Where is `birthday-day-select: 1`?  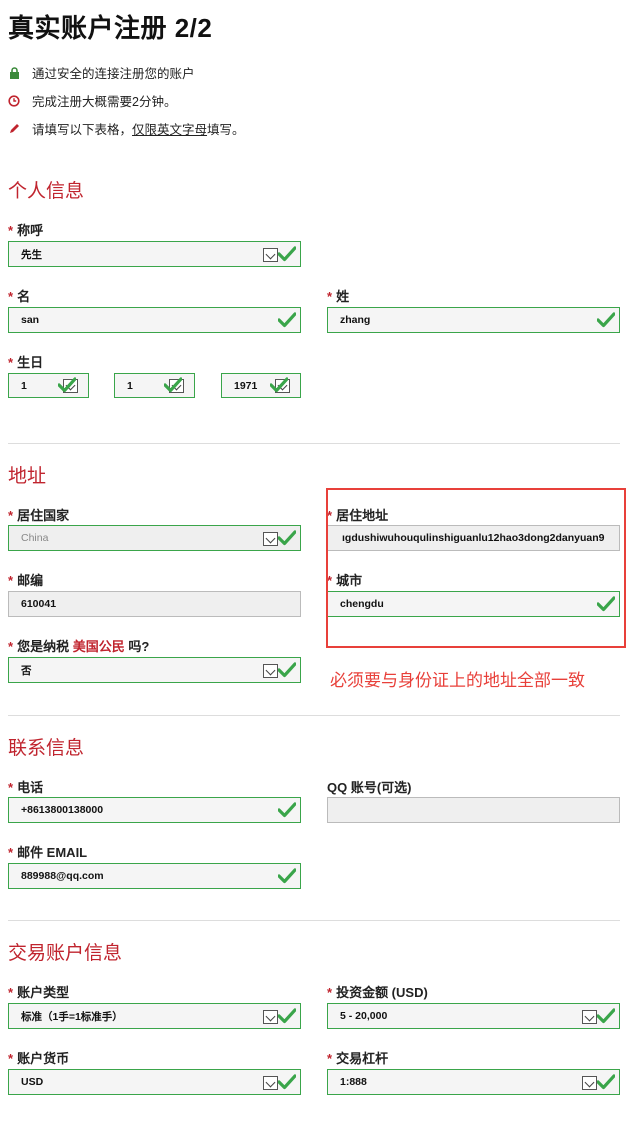 birthday-day-select: 1 is located at coordinates (48, 385).